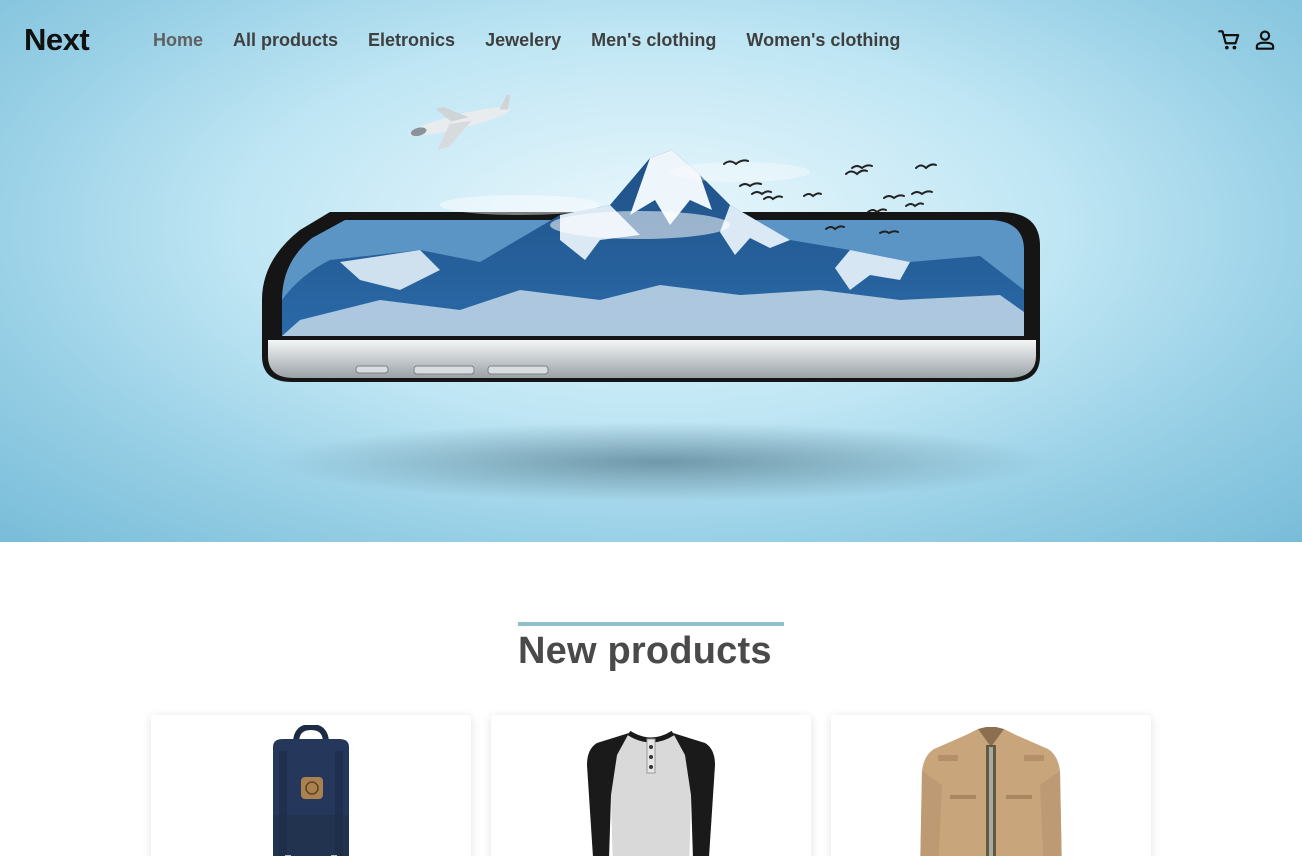 The height and width of the screenshot is (856, 1302). I want to click on product-image-raglan-shirt, so click(651, 793).